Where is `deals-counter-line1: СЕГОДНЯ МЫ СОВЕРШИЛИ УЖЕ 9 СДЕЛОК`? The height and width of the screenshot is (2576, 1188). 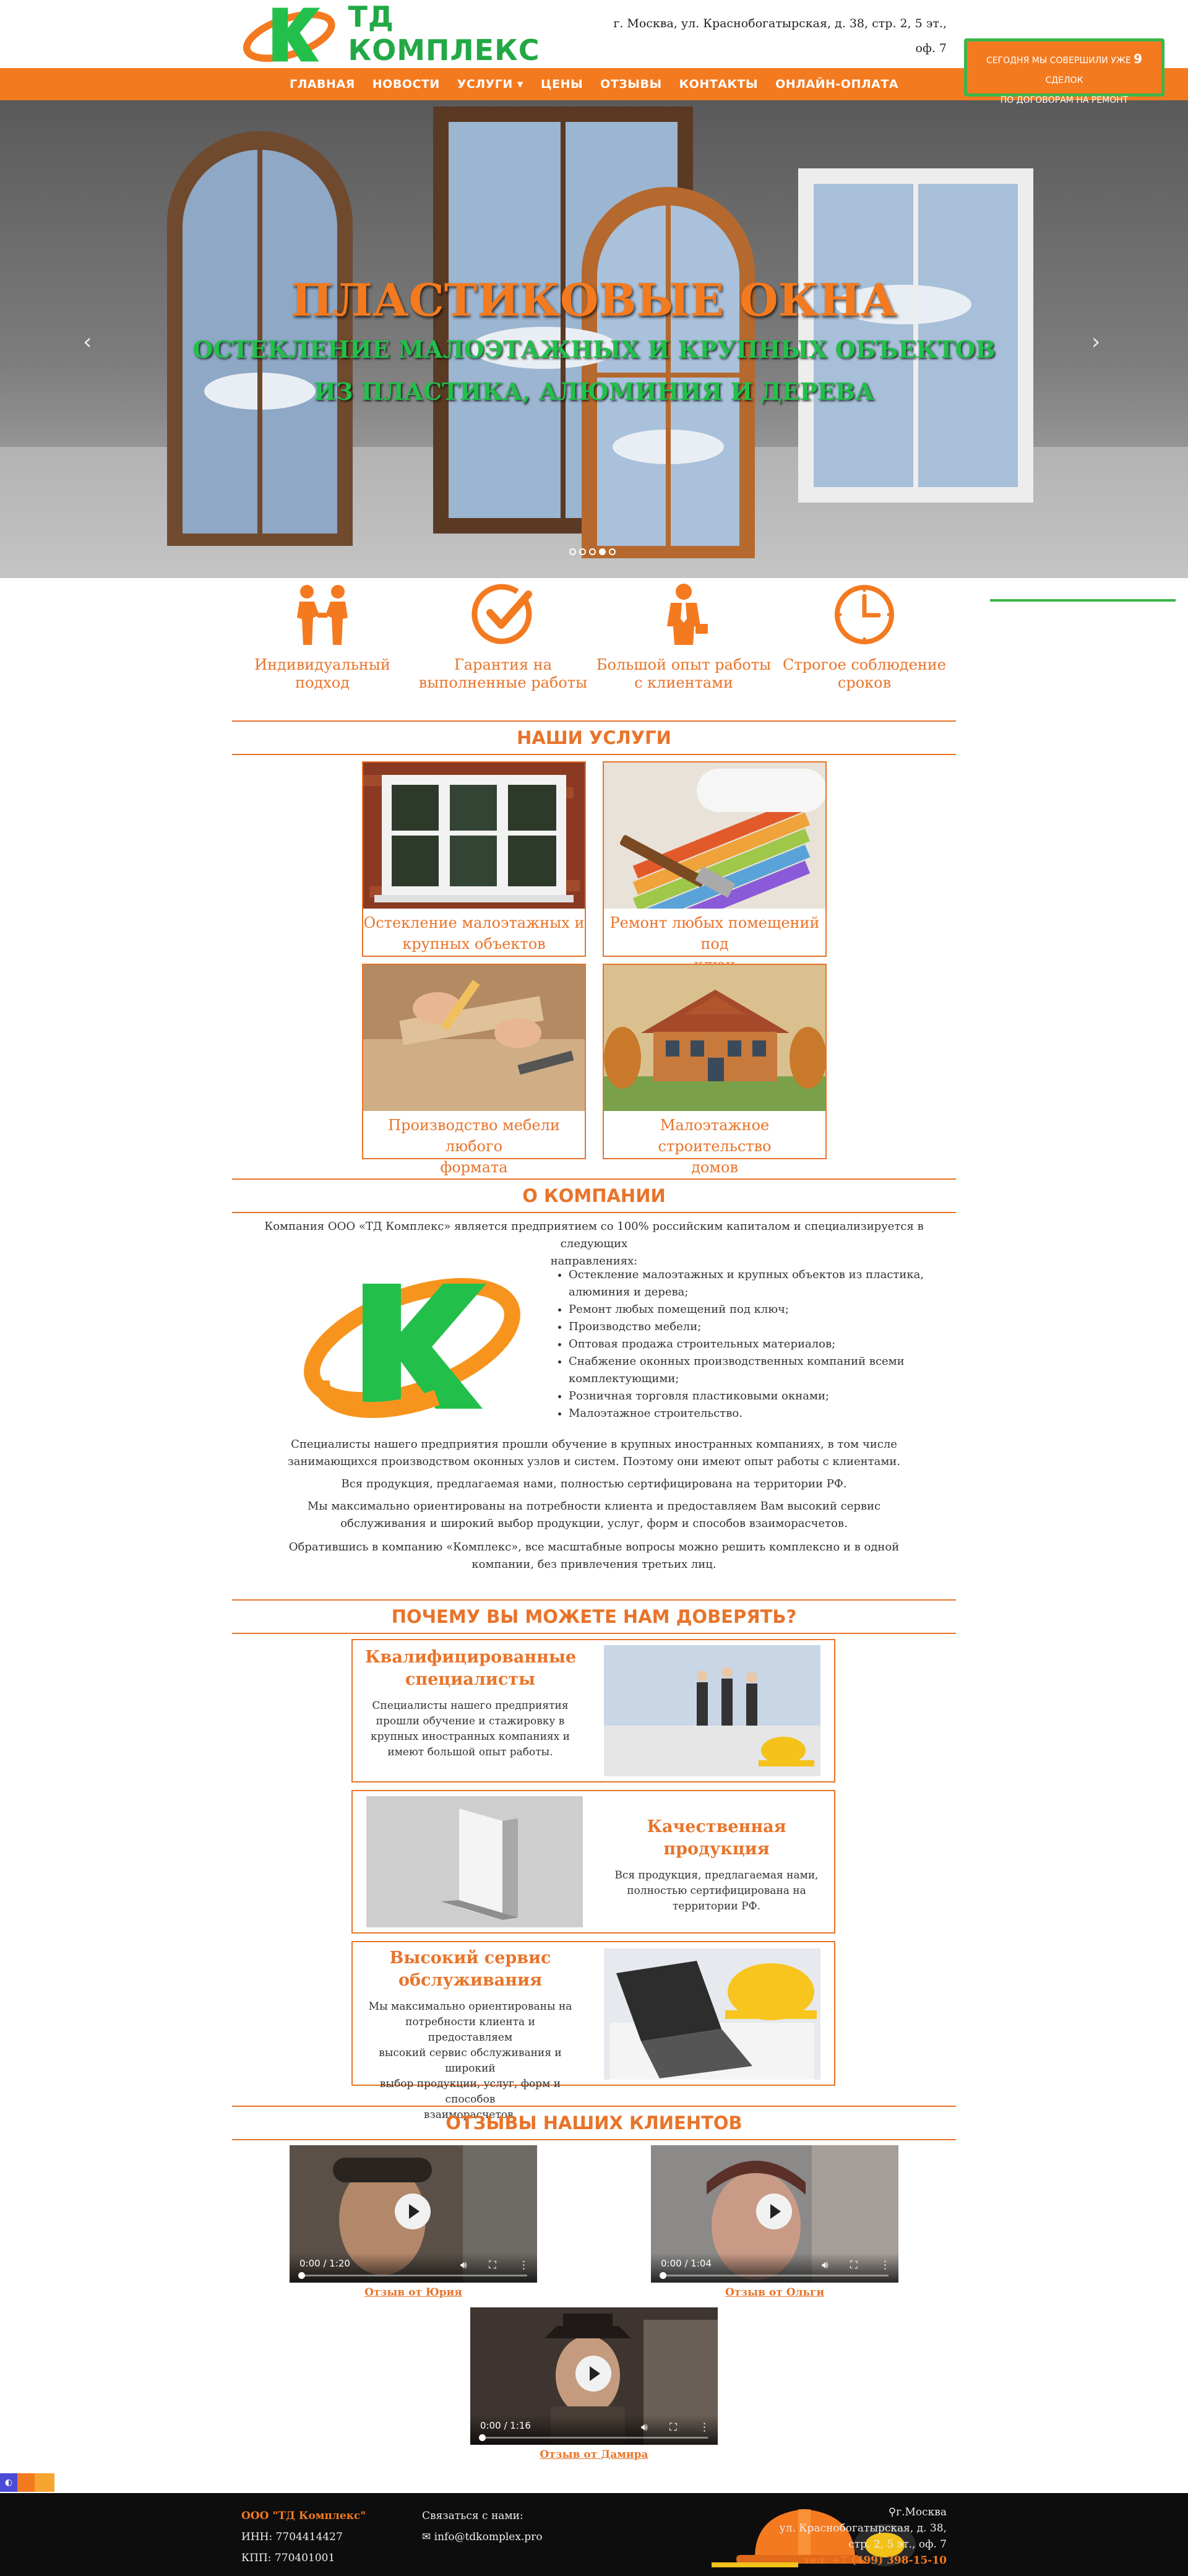
deals-counter-line1: СЕГОДНЯ МЫ СОВЕРШИЛИ УЖЕ 9 СДЕЛОК is located at coordinates (1064, 68).